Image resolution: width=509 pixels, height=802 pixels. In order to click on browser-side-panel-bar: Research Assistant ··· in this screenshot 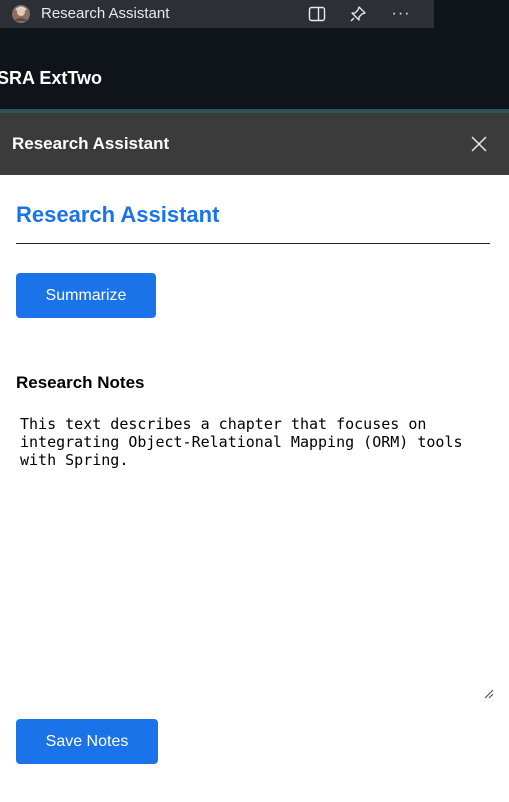, I will do `click(254, 27)`.